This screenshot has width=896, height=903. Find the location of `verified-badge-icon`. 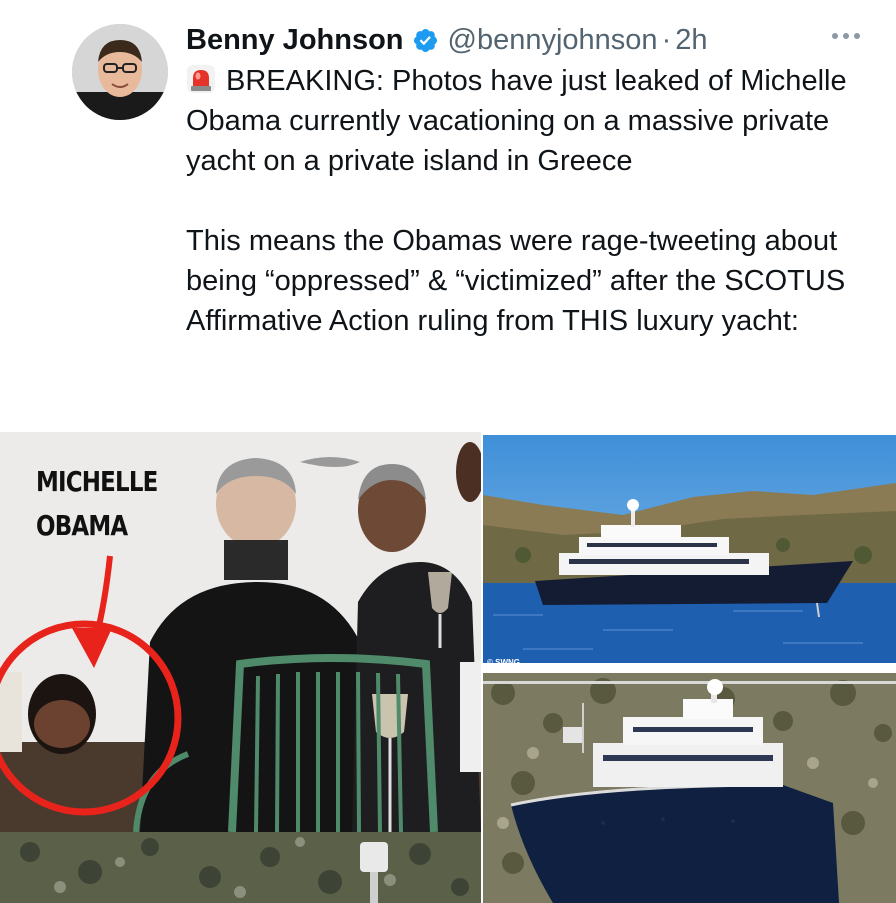

verified-badge-icon is located at coordinates (425, 40).